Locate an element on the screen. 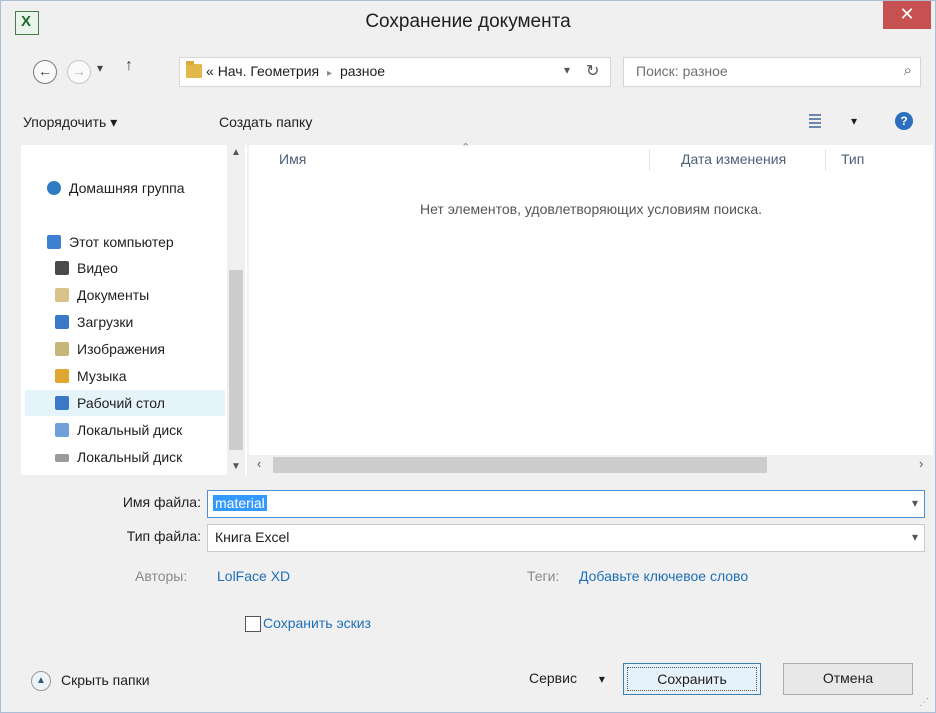  sidebar-item-label: Домашняя группа is located at coordinates (127, 188).